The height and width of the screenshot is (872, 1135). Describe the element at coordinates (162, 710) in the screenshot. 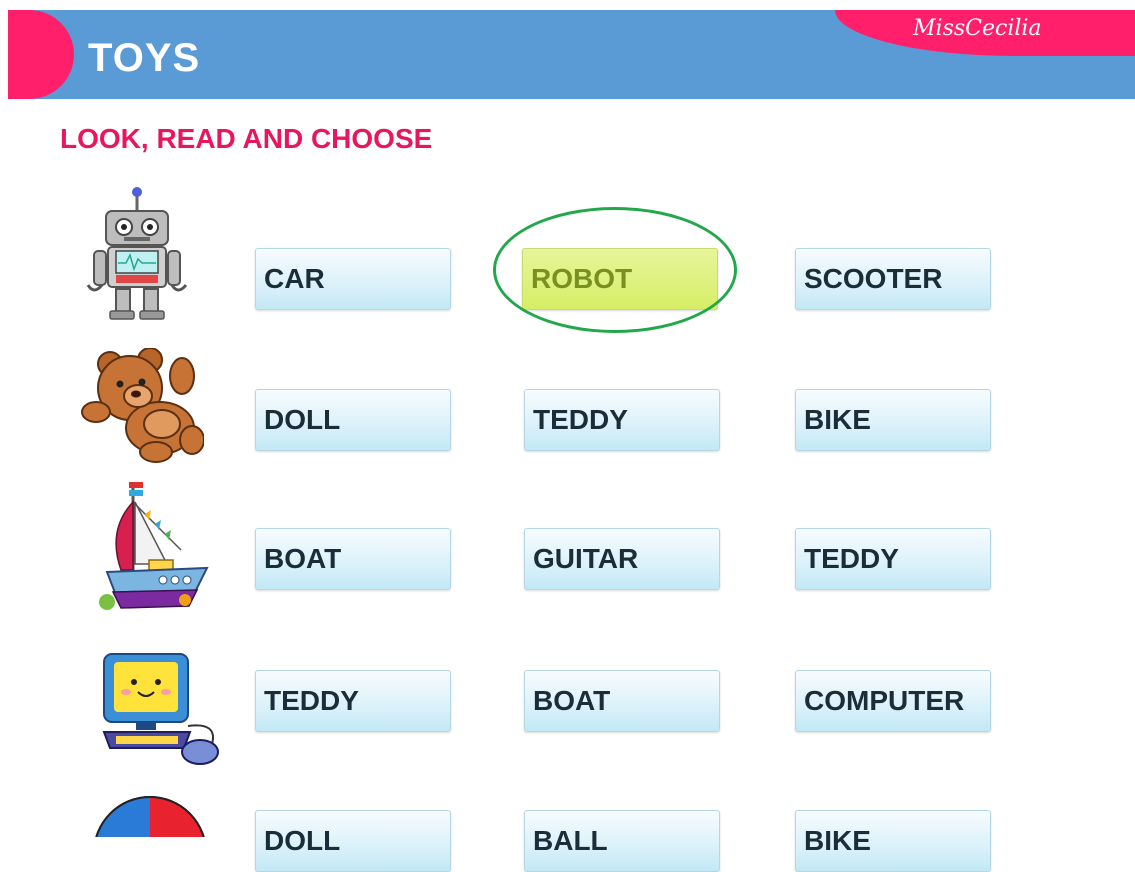

I see `computer-icon` at that location.